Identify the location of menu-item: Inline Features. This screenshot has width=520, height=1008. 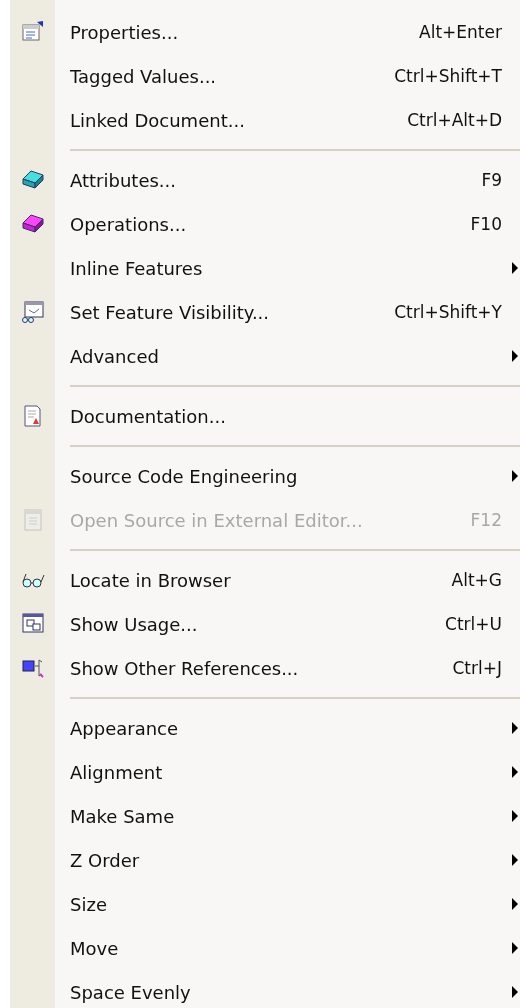
(265, 268).